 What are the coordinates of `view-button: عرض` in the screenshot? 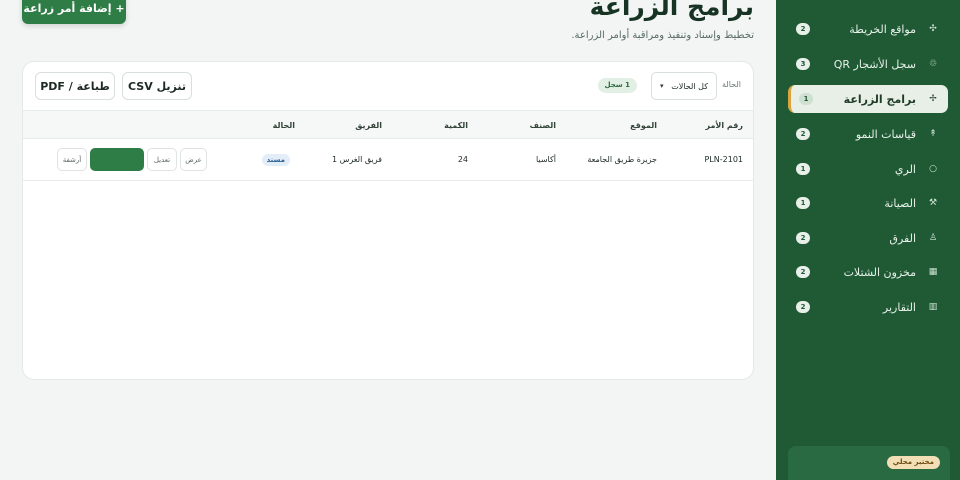 It's located at (193, 159).